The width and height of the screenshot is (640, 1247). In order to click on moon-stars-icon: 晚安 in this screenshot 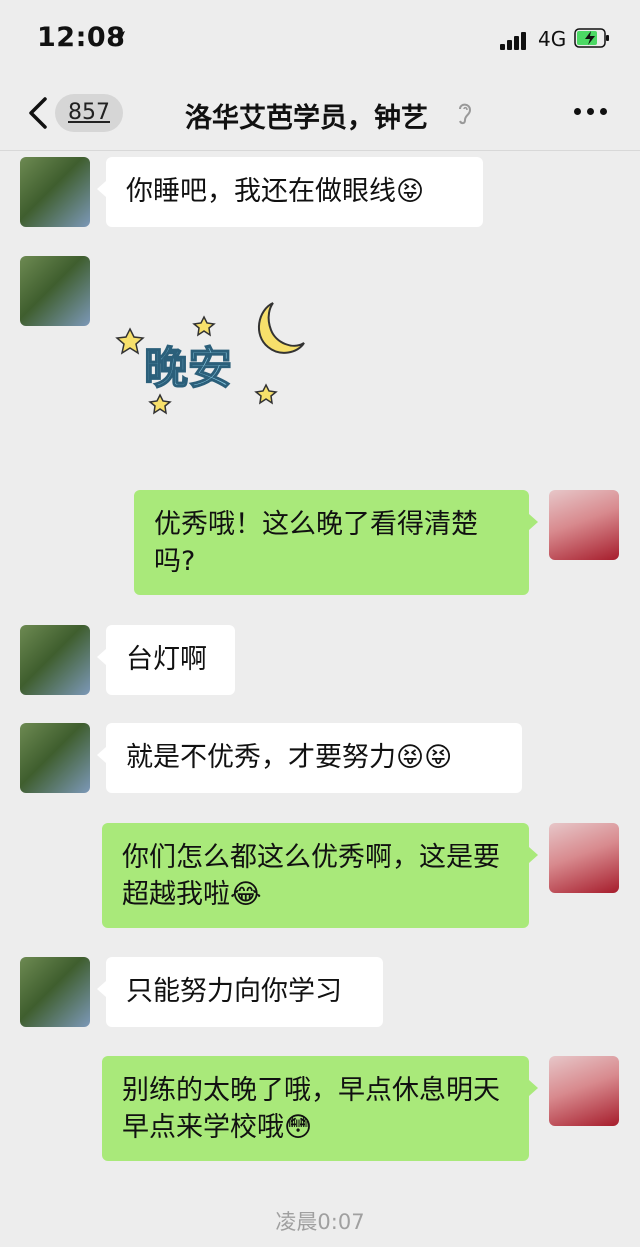, I will do `click(210, 358)`.